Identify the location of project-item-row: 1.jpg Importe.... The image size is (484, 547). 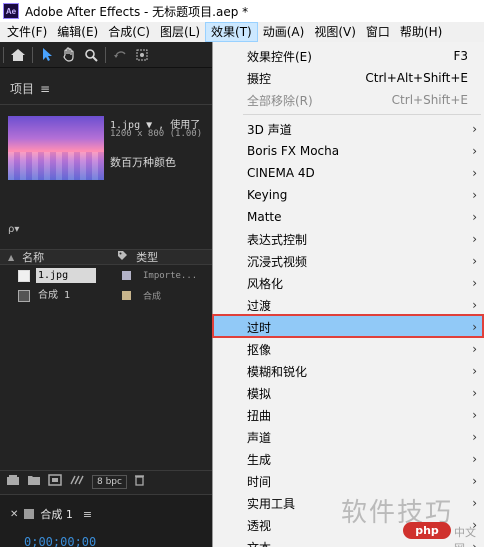
(106, 275).